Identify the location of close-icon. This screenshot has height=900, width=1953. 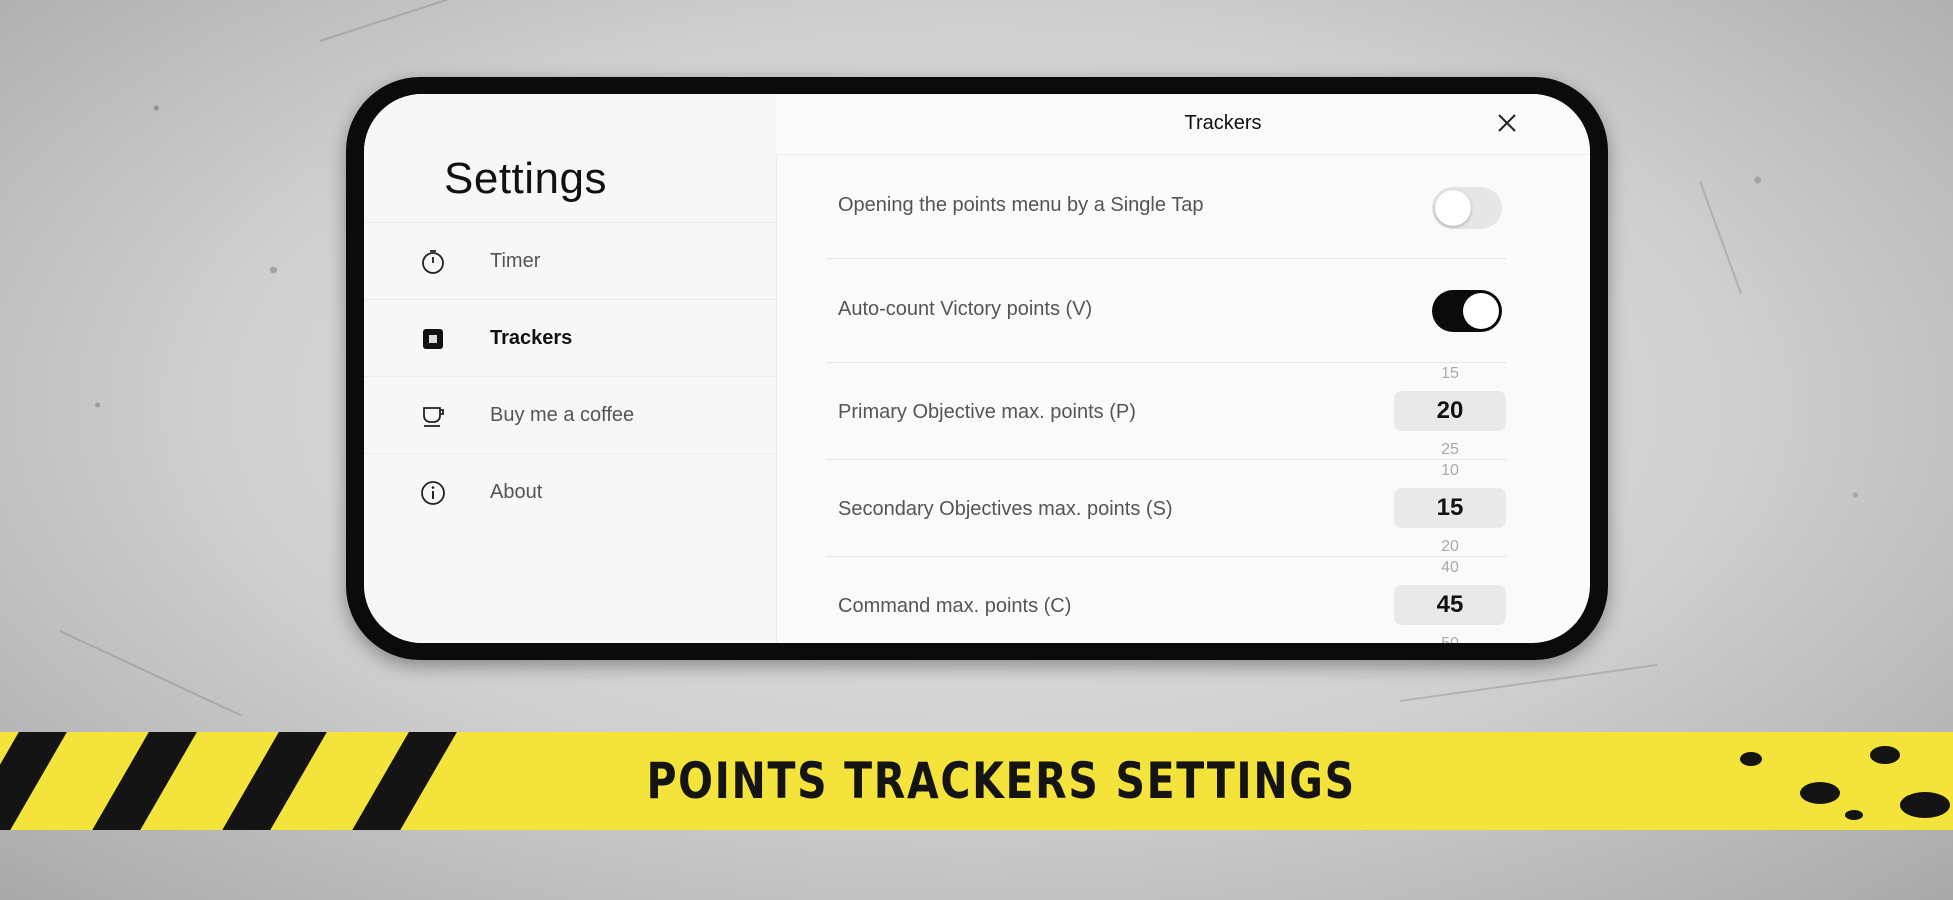
(1507, 123).